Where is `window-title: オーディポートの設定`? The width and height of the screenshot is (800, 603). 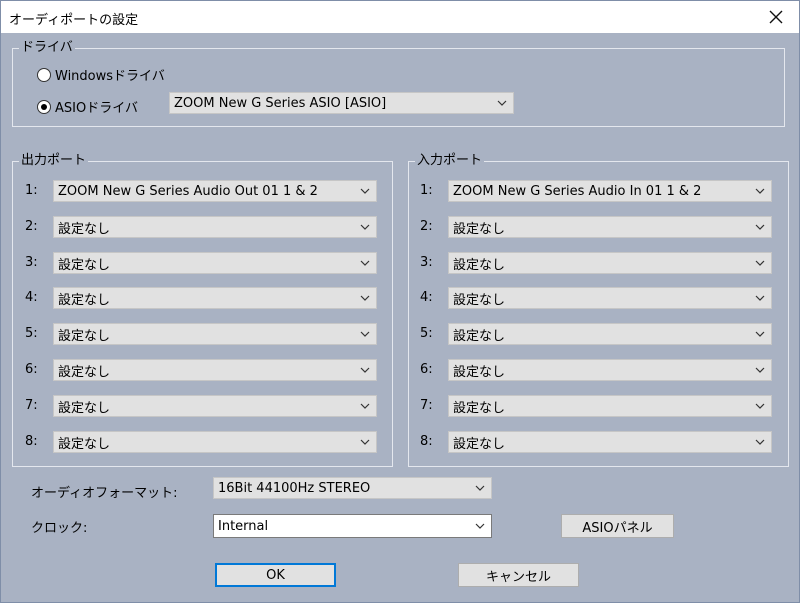
window-title: オーディポートの設定 is located at coordinates (74, 20).